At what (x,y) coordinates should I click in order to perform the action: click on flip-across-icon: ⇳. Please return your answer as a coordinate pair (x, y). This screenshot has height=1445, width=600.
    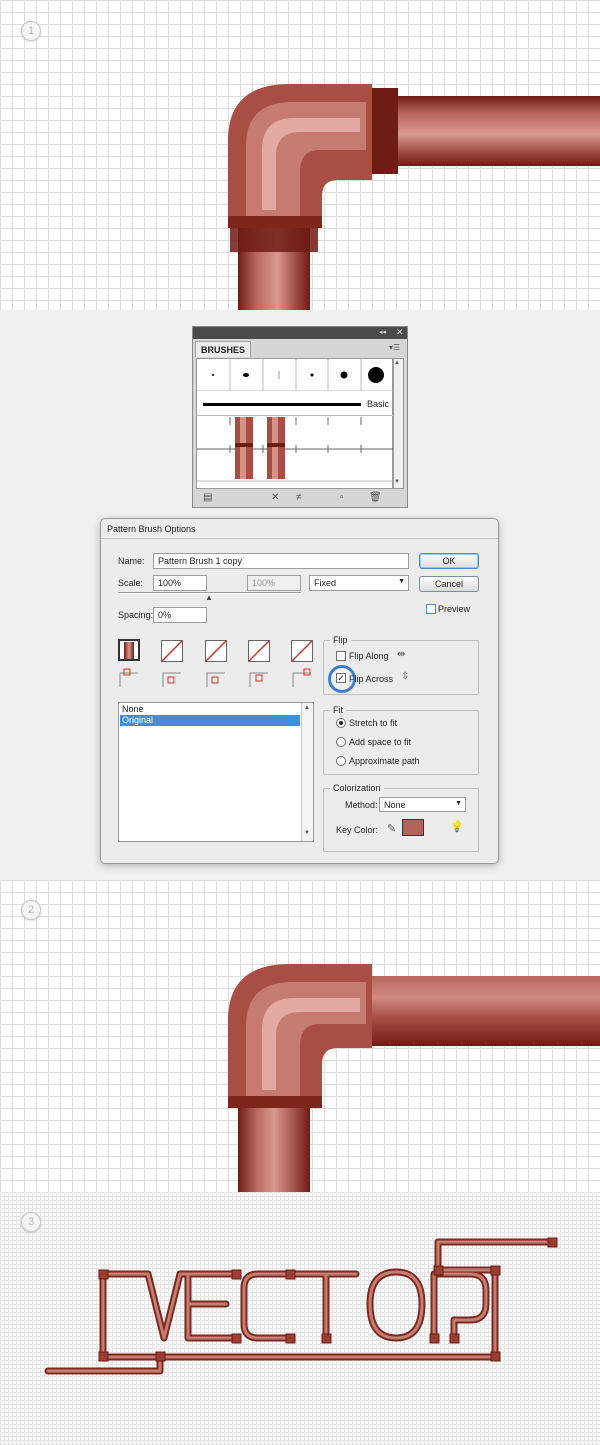
    Looking at the image, I should click on (405, 676).